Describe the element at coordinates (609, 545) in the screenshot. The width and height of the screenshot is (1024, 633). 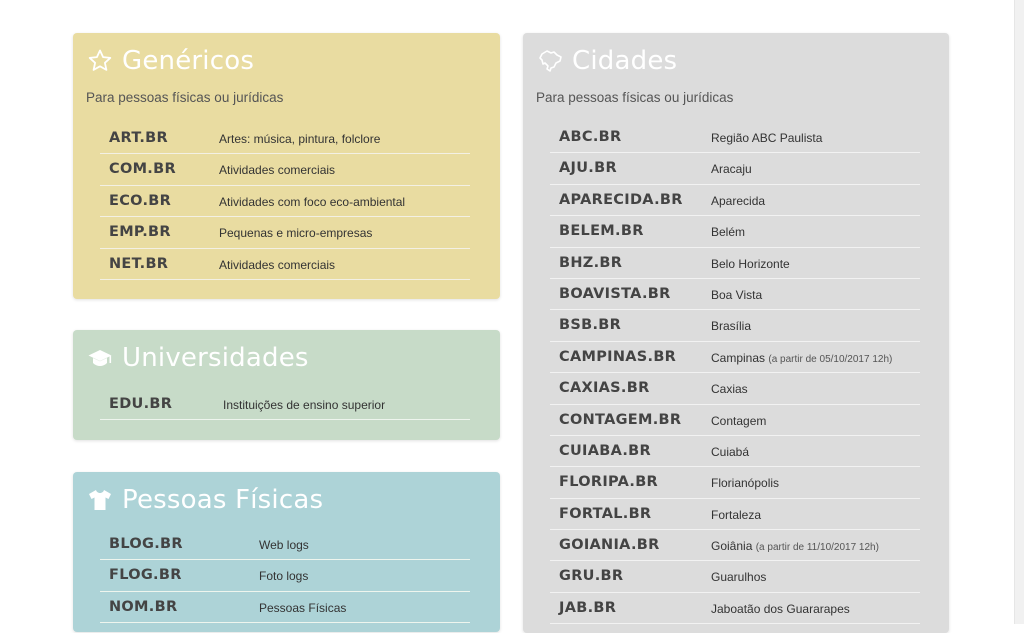
I see `domain-name: GOIANIA.BR` at that location.